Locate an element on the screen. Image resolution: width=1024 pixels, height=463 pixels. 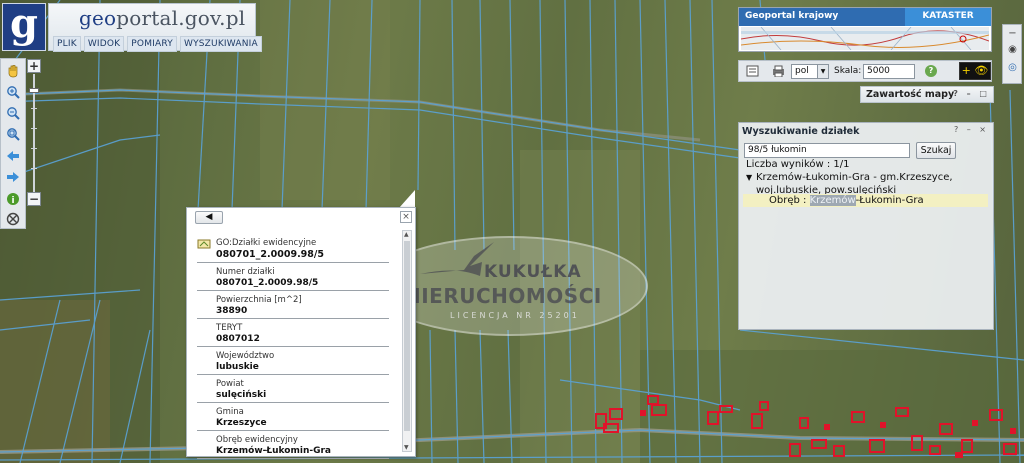
scale-input: 5000 is located at coordinates (889, 71).